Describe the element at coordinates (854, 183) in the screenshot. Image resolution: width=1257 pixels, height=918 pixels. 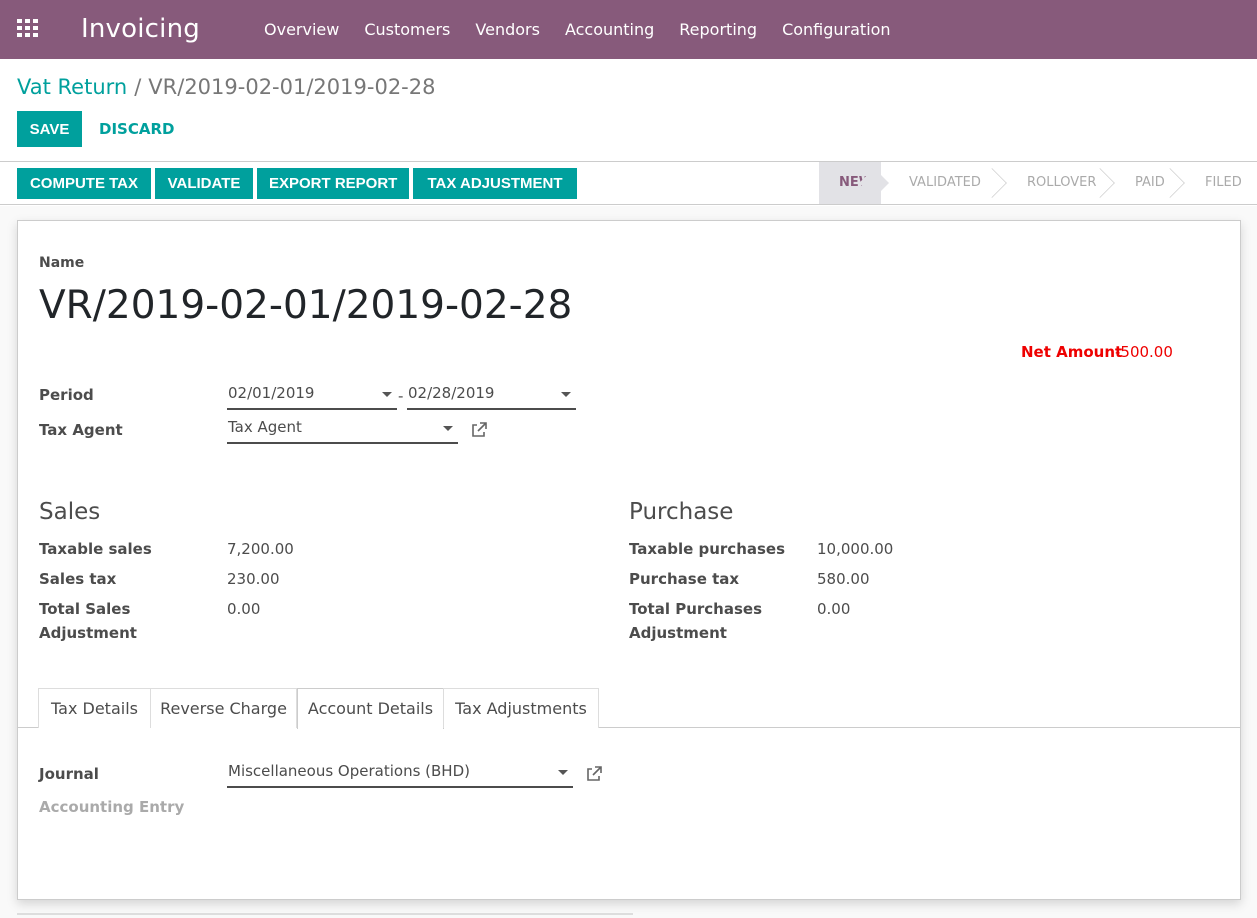
I see `stage-new: NEW` at that location.